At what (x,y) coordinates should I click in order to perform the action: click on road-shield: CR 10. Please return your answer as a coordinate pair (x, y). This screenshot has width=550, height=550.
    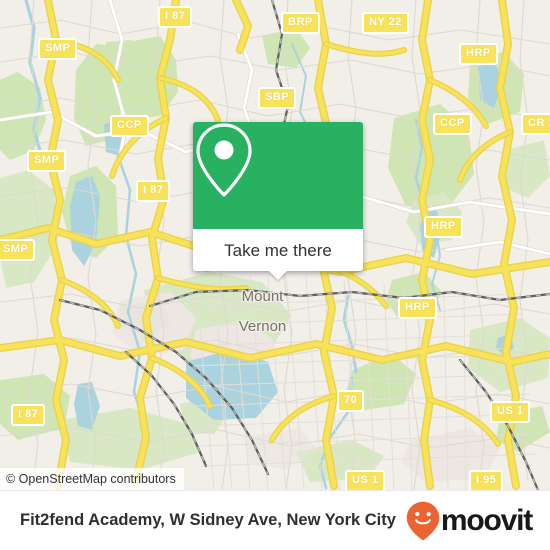
    Looking at the image, I should click on (535, 124).